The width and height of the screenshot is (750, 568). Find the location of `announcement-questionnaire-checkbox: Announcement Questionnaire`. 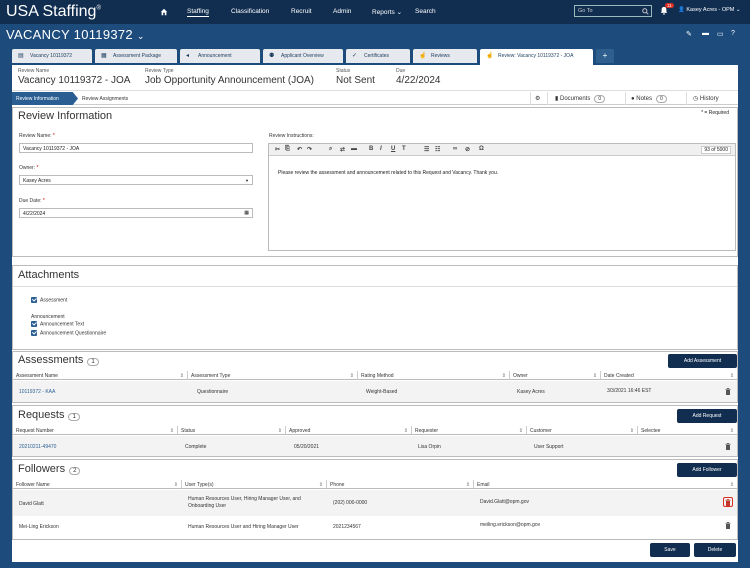

announcement-questionnaire-checkbox: Announcement Questionnaire is located at coordinates (68, 333).